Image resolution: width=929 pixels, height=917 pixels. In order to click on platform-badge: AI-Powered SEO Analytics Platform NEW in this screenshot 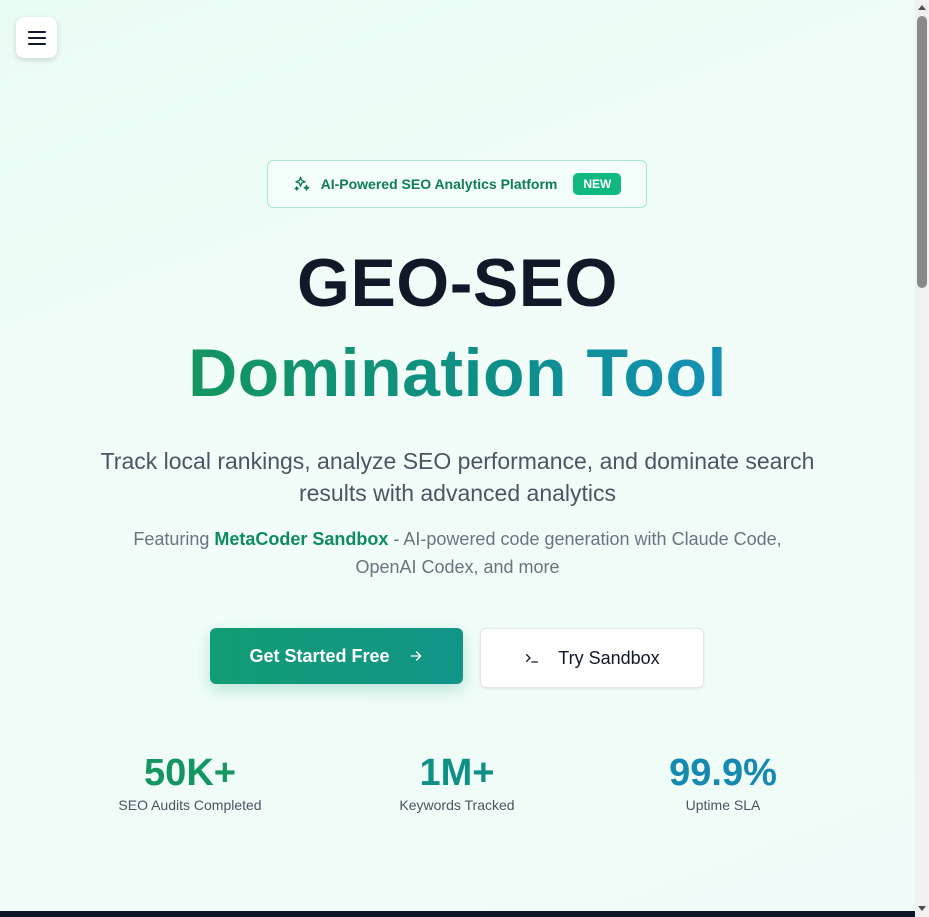, I will do `click(457, 184)`.